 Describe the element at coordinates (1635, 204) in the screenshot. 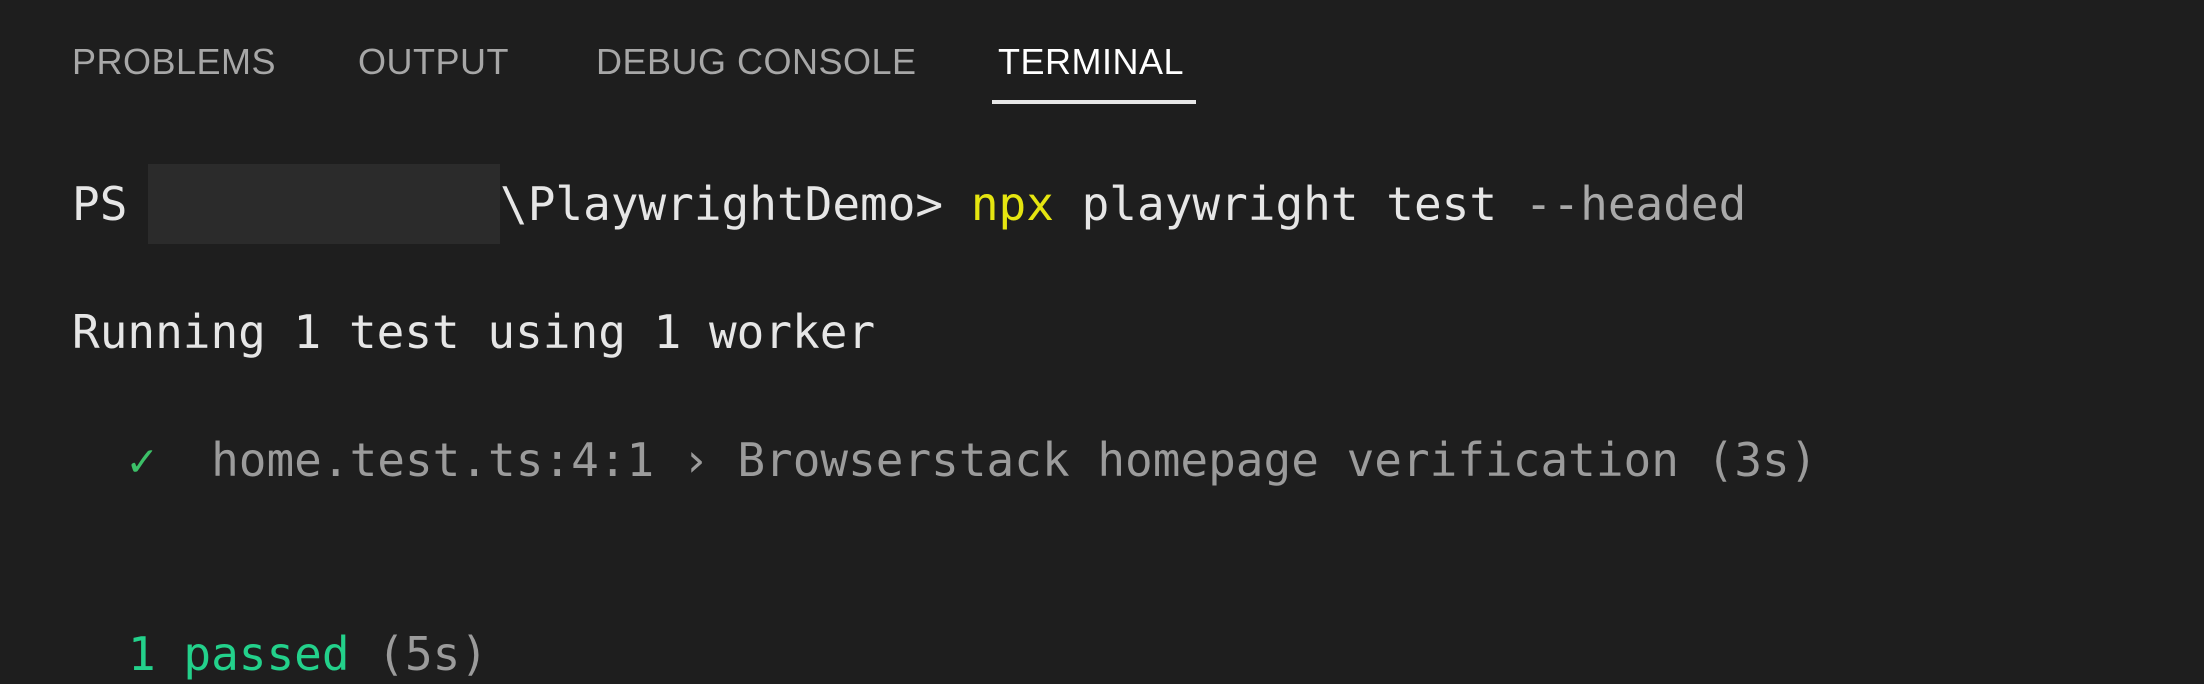

I see `command-flag: --headed` at that location.